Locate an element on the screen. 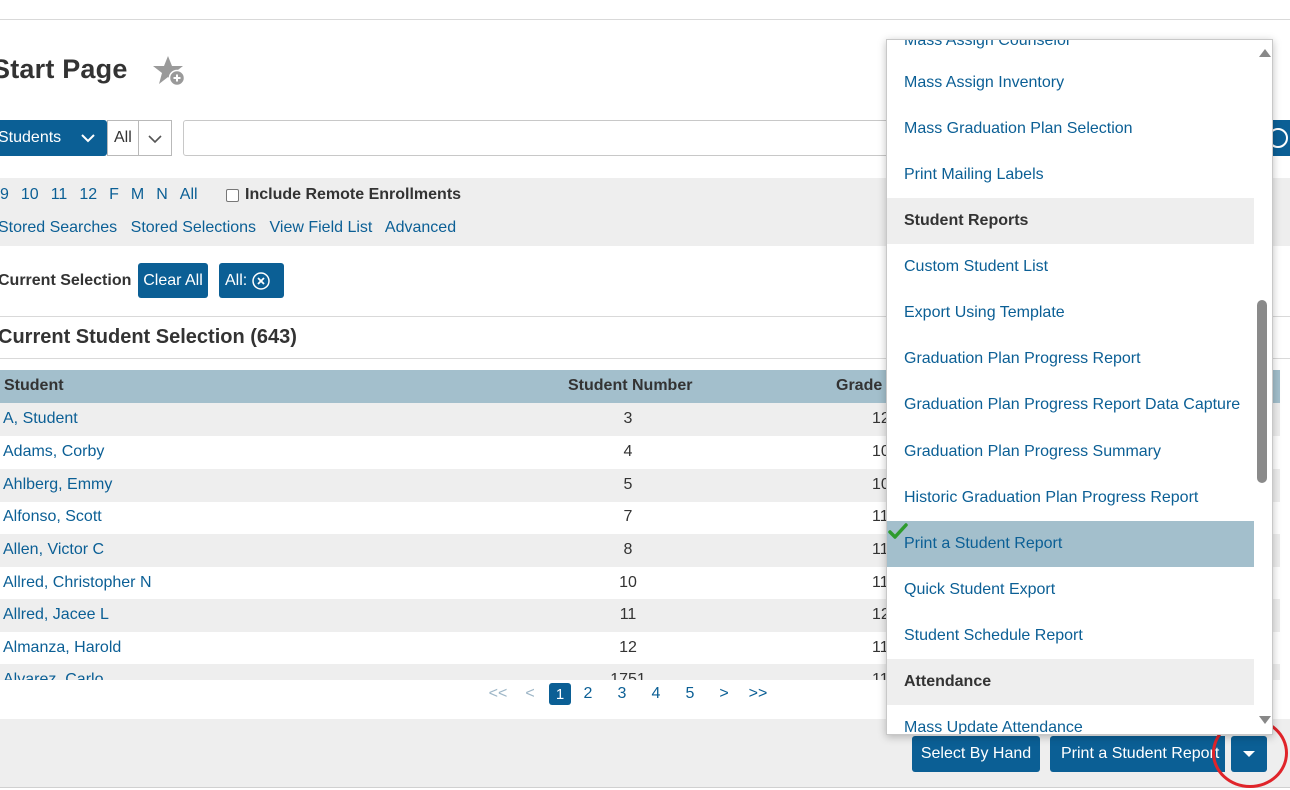 The height and width of the screenshot is (790, 1290). student-name-link: Alvarez, Carlo is located at coordinates (53, 675).